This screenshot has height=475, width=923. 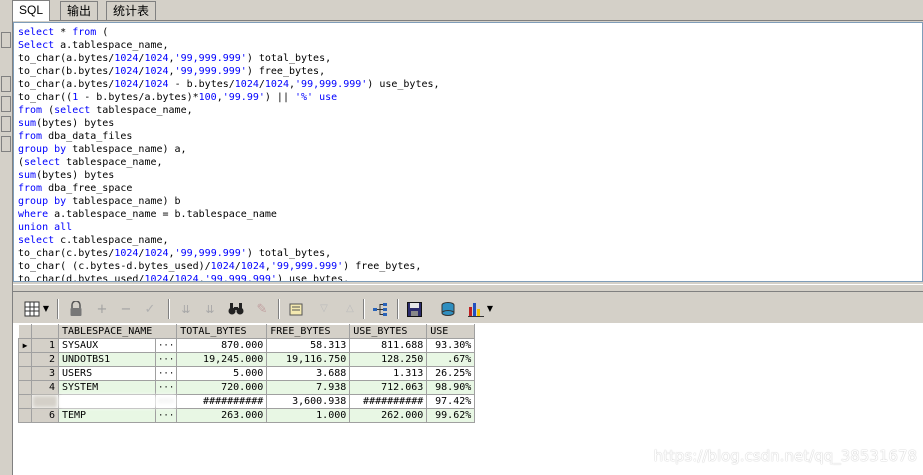 I want to click on cell-free-bytes: 7.938, so click(x=308, y=387).